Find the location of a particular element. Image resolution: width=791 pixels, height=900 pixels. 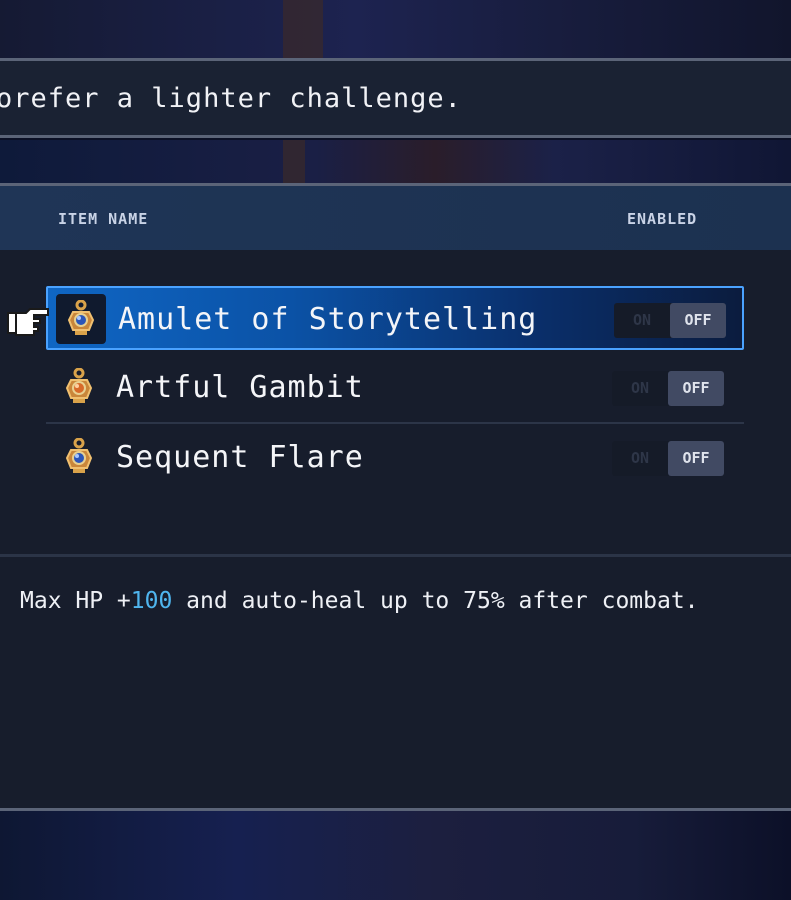

item-name: Amulet of Storytelling is located at coordinates (328, 319).